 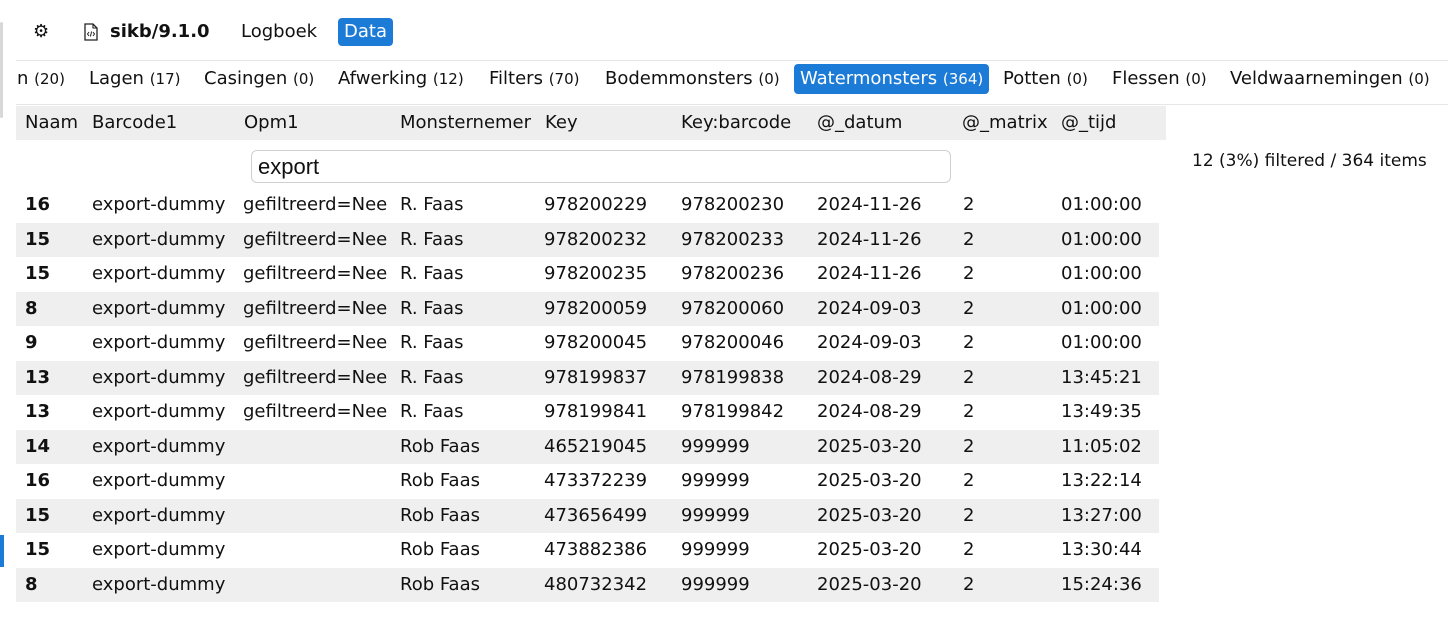 What do you see at coordinates (1101, 239) in the screenshot?
I see `cell-tijd: 01:00:00` at bounding box center [1101, 239].